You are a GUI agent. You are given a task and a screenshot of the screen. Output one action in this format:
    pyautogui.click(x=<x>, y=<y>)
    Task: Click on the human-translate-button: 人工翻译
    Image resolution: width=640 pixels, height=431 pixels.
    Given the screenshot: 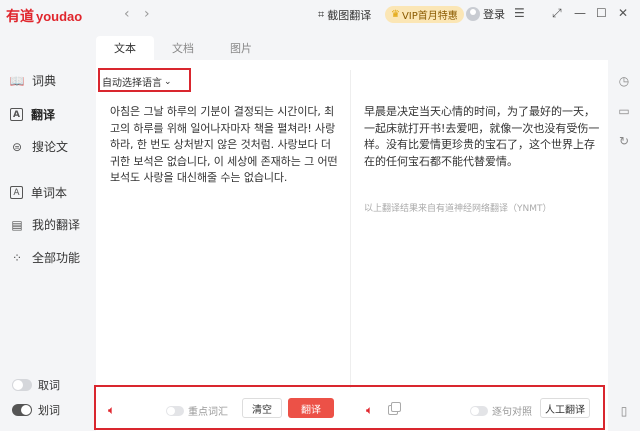 What is the action you would take?
    pyautogui.click(x=565, y=408)
    